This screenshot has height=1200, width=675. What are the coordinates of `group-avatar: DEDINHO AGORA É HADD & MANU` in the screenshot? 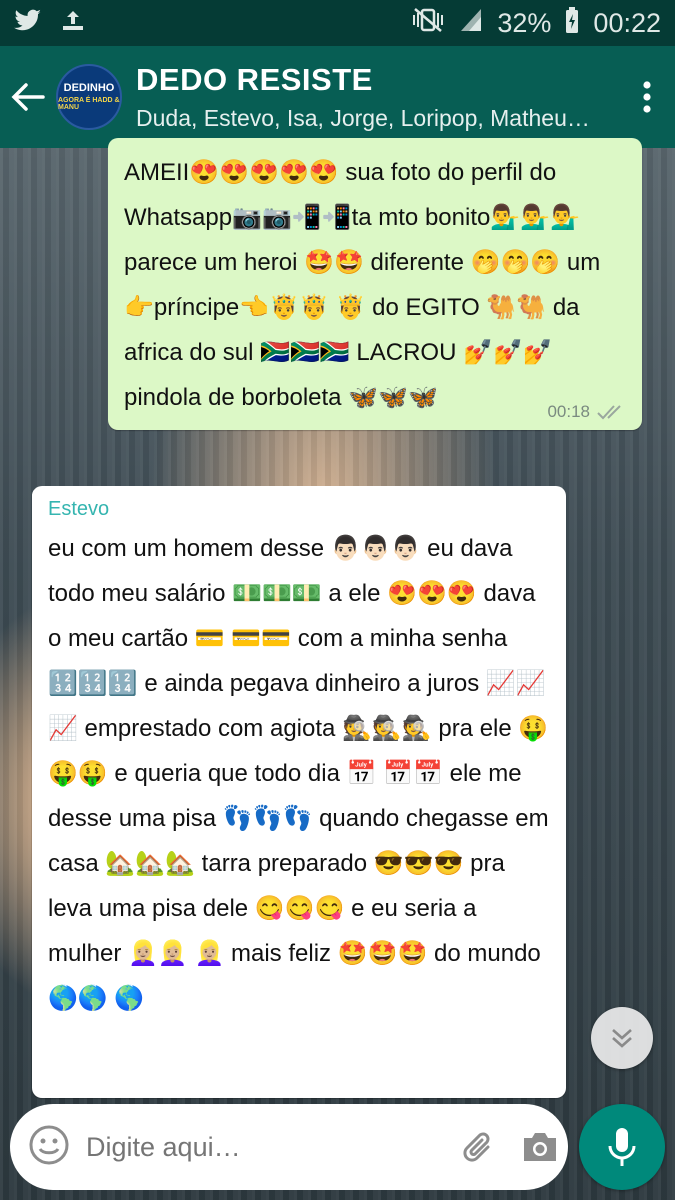 It's located at (89, 97).